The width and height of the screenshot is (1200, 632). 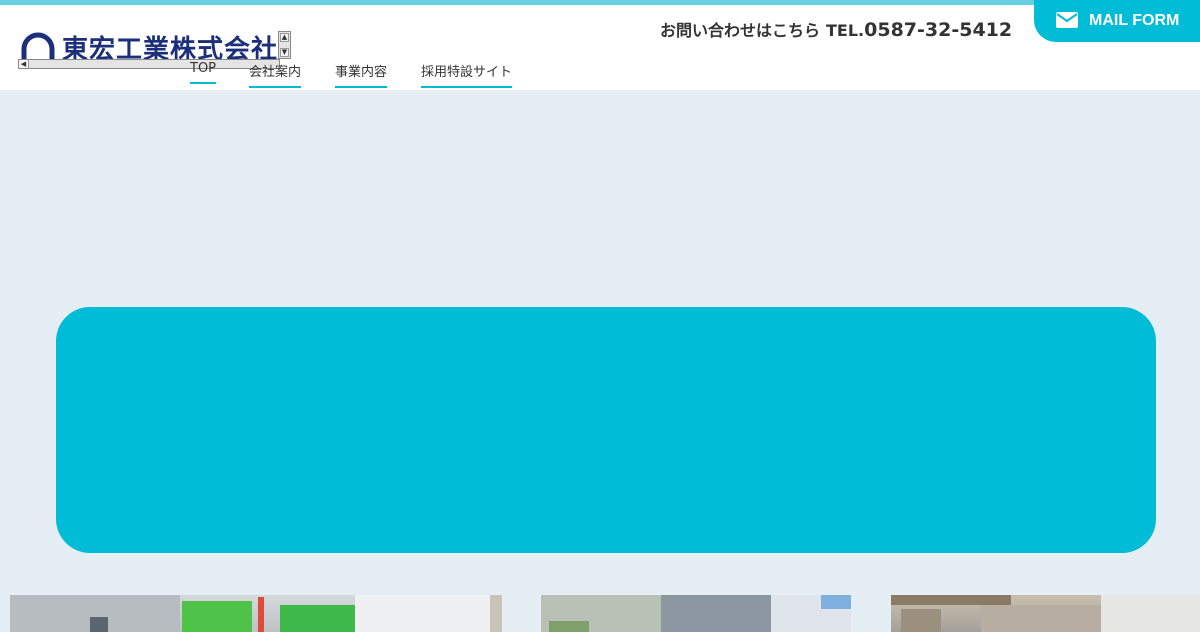 What do you see at coordinates (1045, 613) in the screenshot?
I see `facility-photo` at bounding box center [1045, 613].